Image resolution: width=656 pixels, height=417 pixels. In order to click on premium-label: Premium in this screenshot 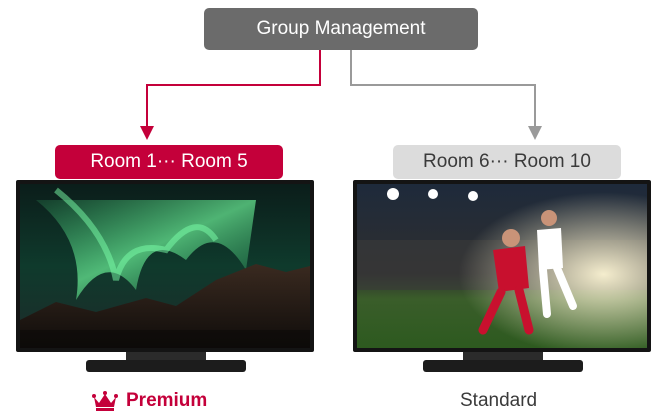, I will do `click(167, 400)`.